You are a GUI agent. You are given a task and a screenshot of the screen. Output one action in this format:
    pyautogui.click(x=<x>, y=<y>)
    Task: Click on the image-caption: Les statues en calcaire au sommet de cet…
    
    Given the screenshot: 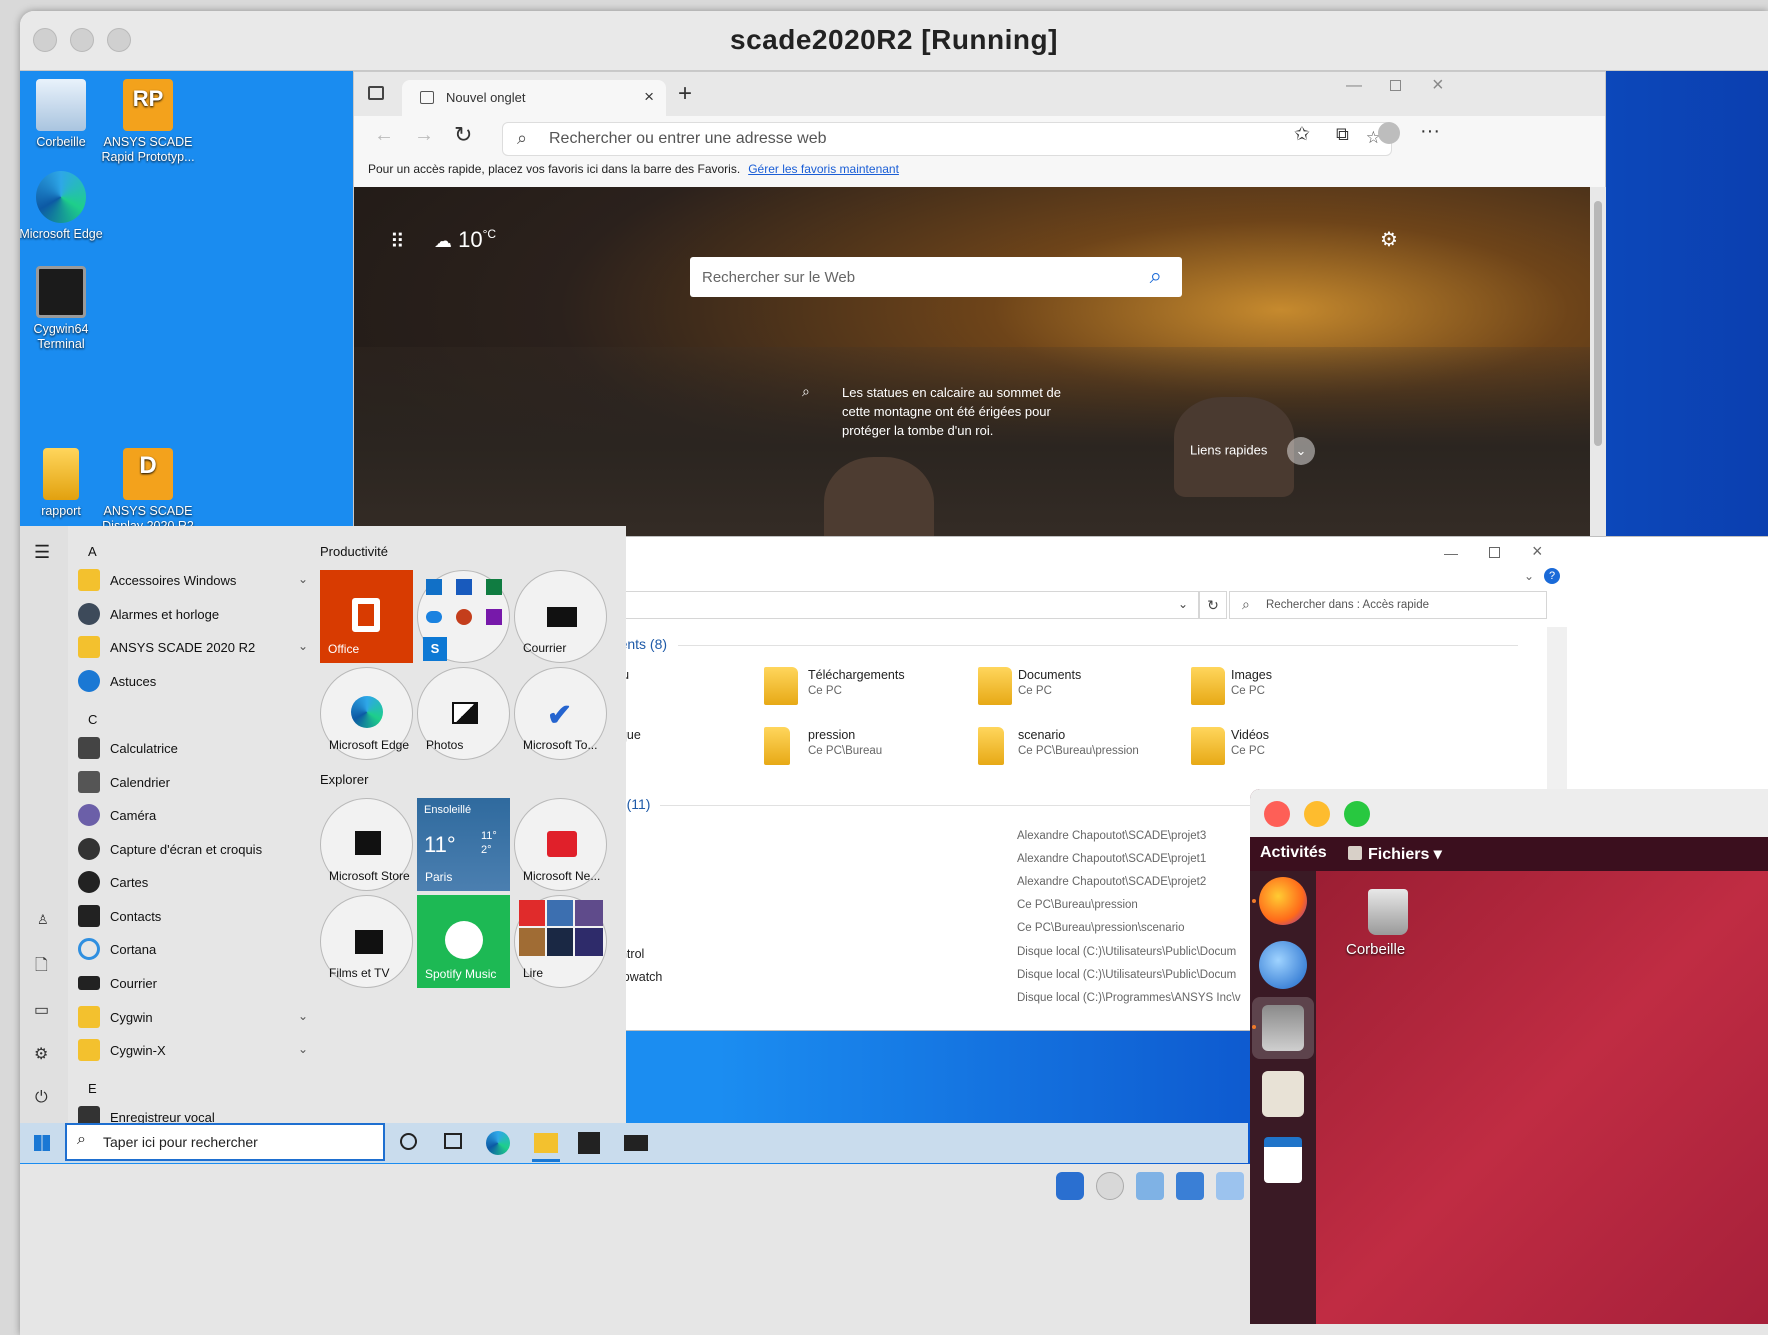 What is the action you would take?
    pyautogui.click(x=962, y=411)
    